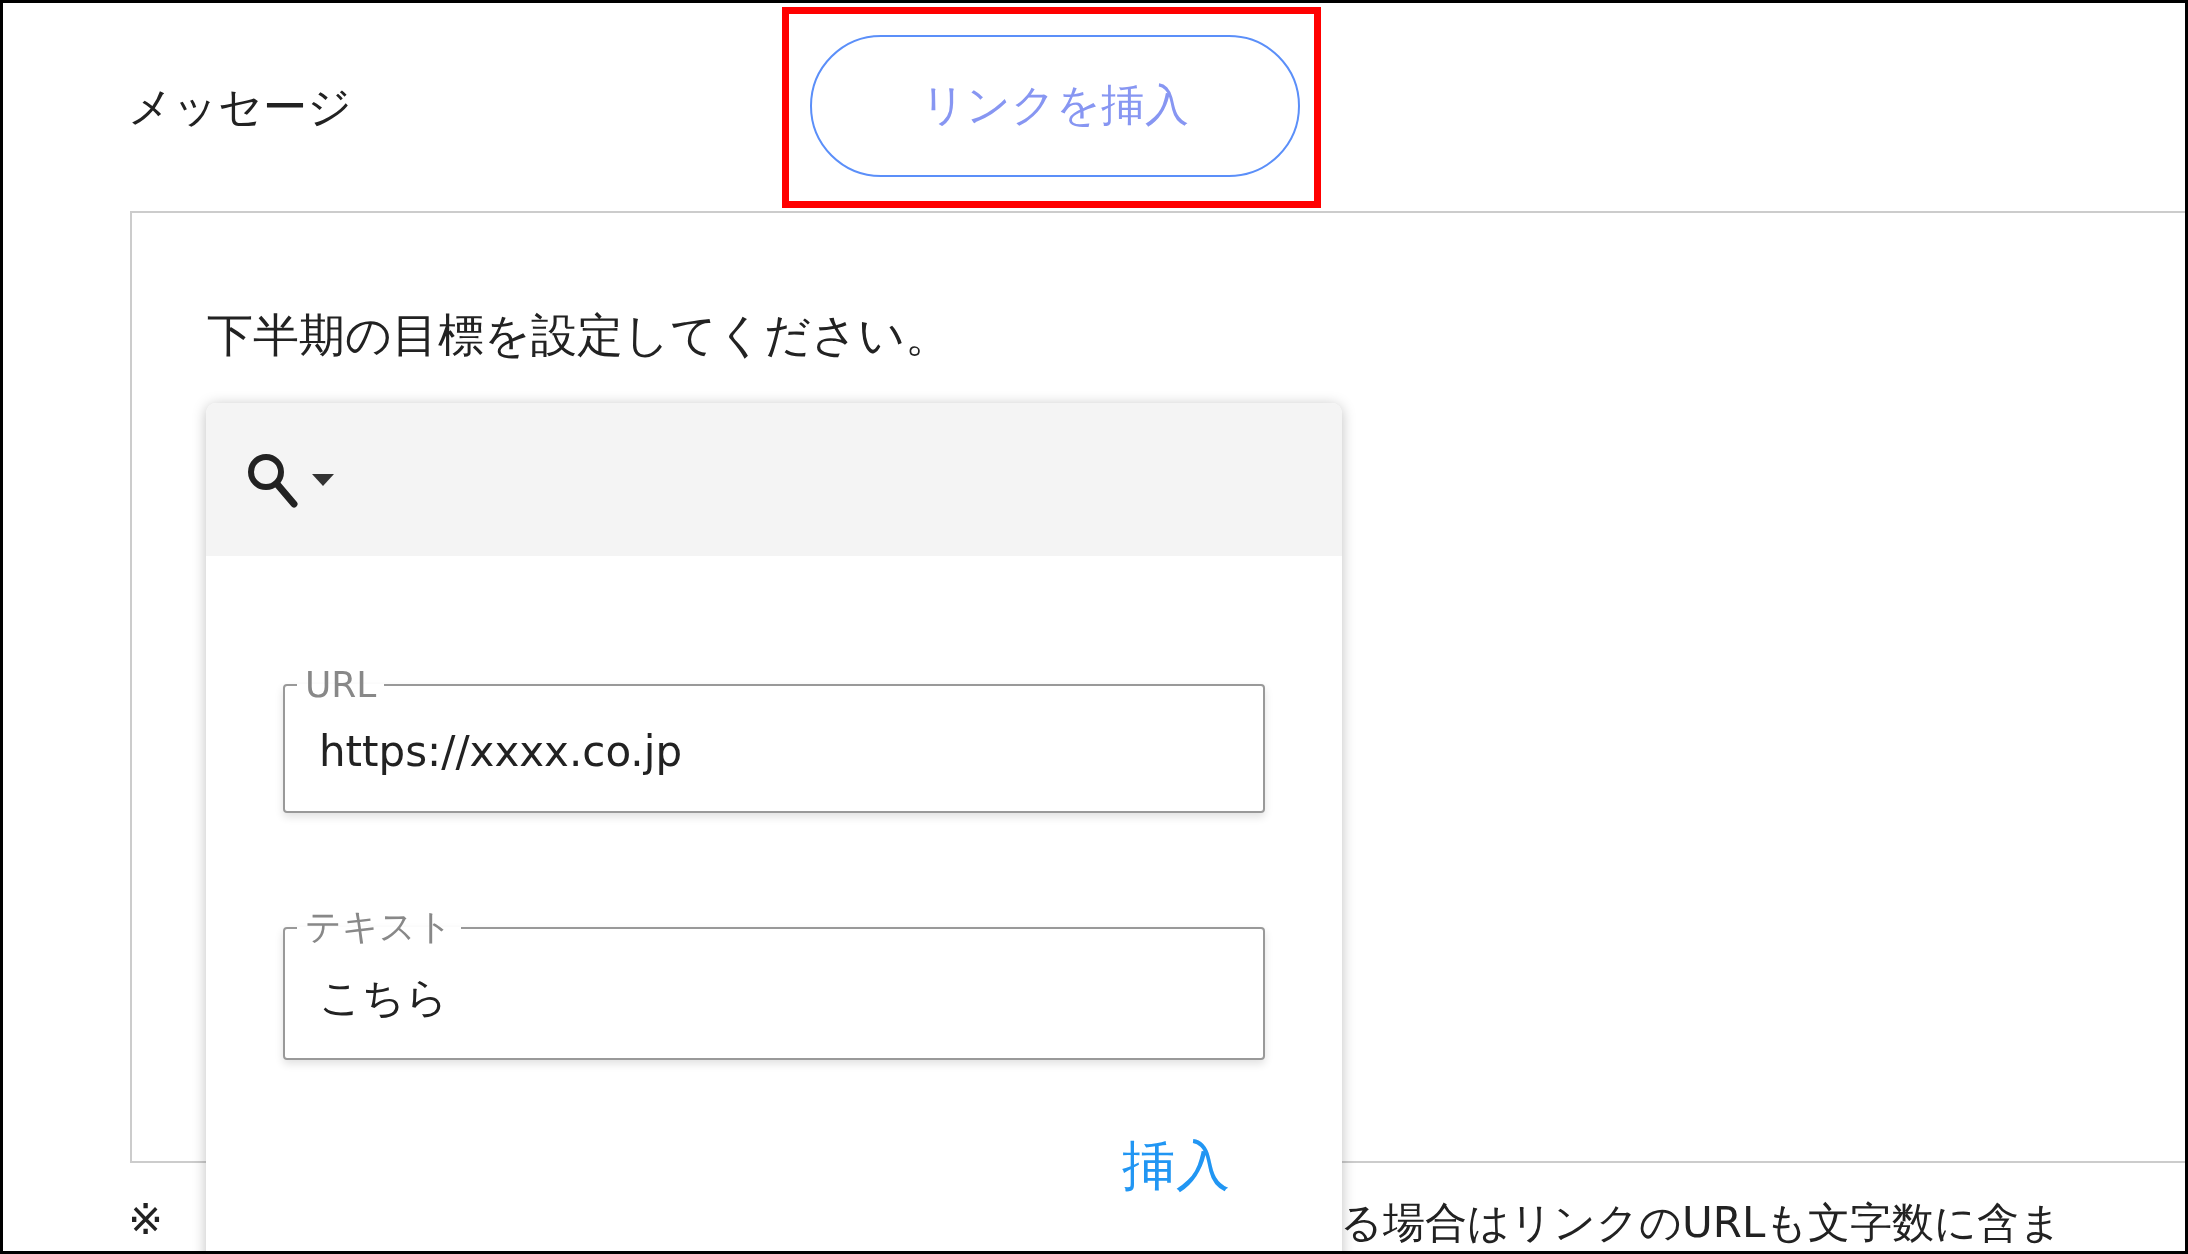 This screenshot has height=1254, width=2188. I want to click on field-label: テキスト, so click(379, 927).